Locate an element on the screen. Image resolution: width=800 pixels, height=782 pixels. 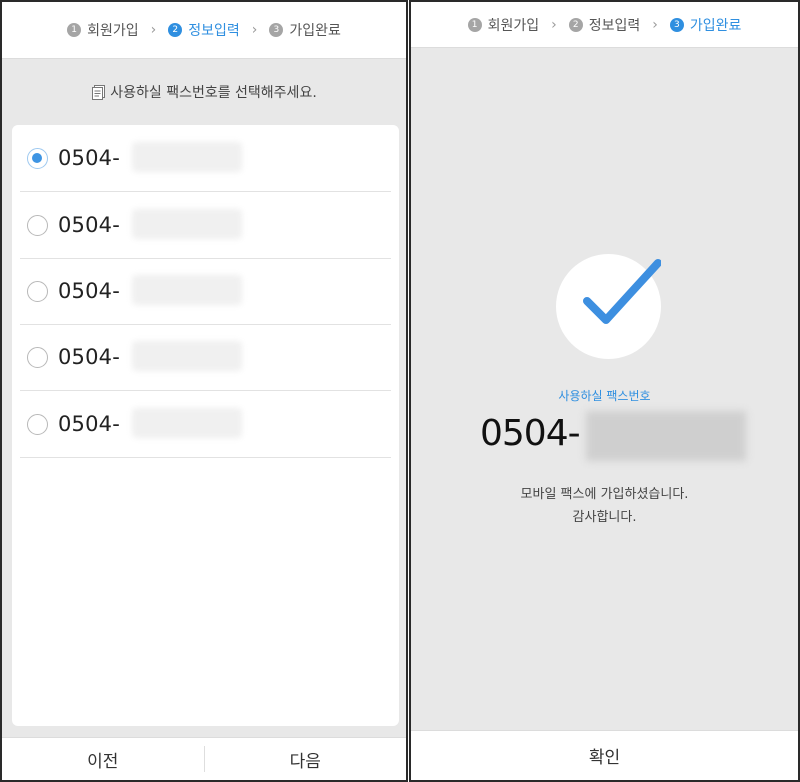
message-line: 모바일 팩스에 가입하셨습니다. is located at coordinates (604, 494).